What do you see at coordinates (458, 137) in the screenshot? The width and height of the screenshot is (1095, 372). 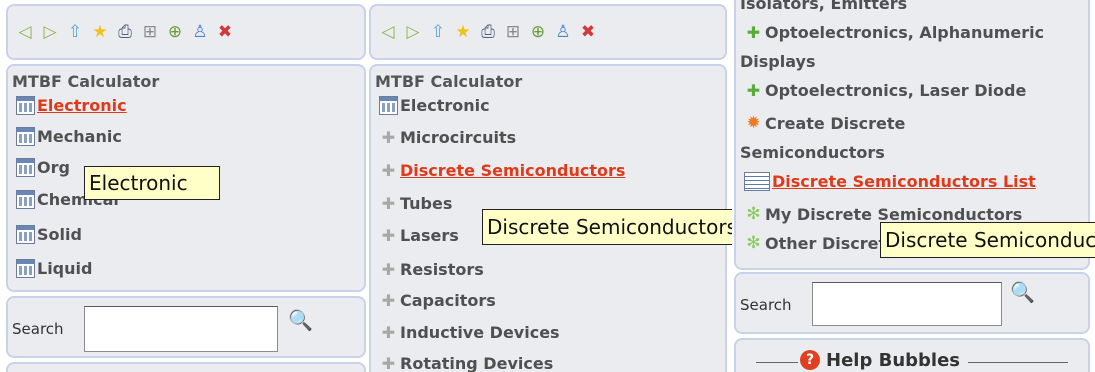 I see `nav-item-label: Microcircuits` at bounding box center [458, 137].